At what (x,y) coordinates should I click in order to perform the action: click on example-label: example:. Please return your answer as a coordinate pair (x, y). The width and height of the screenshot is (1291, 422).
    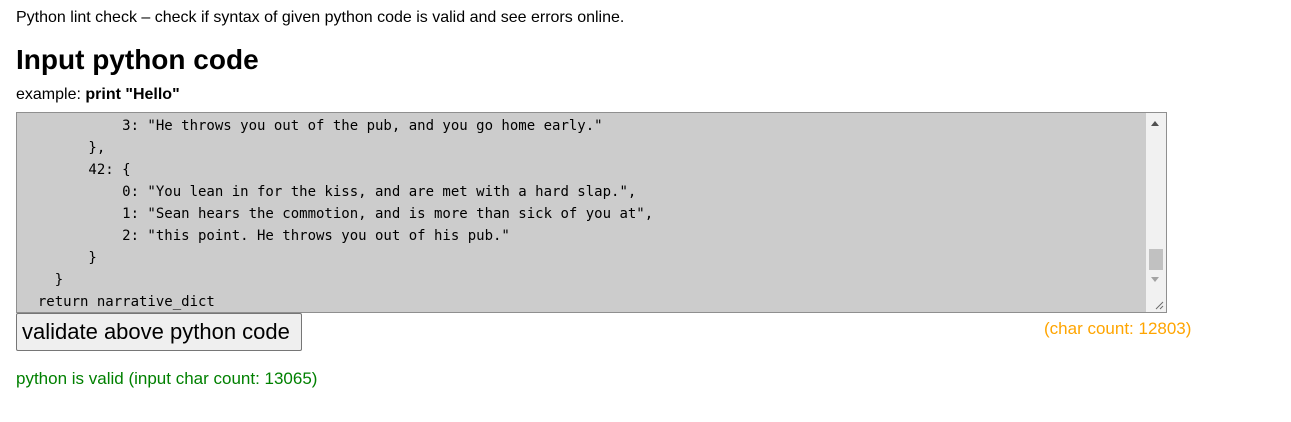
    Looking at the image, I should click on (51, 94).